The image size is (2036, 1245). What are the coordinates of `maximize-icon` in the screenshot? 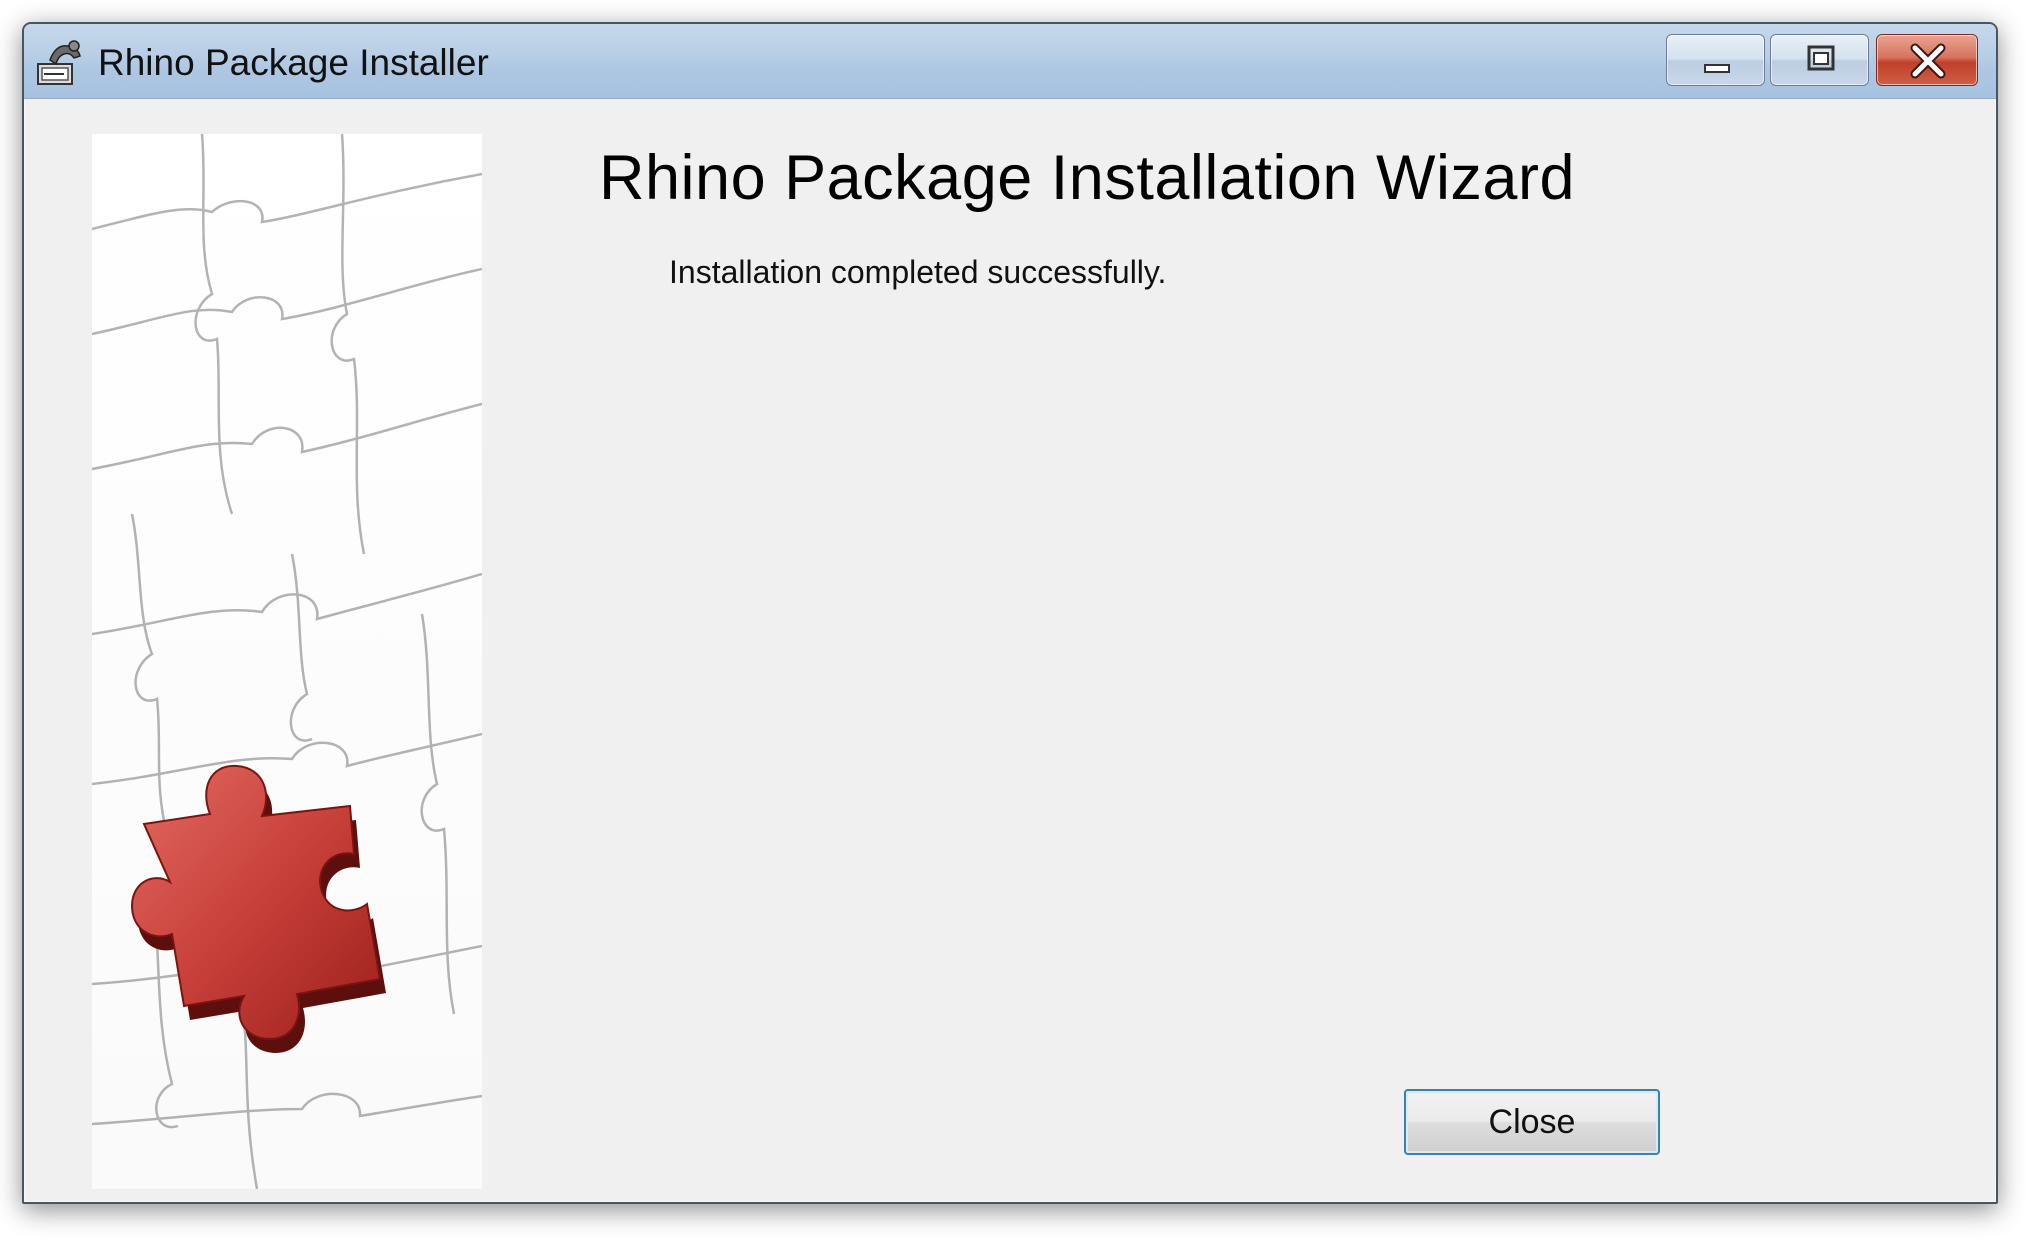 It's located at (1821, 58).